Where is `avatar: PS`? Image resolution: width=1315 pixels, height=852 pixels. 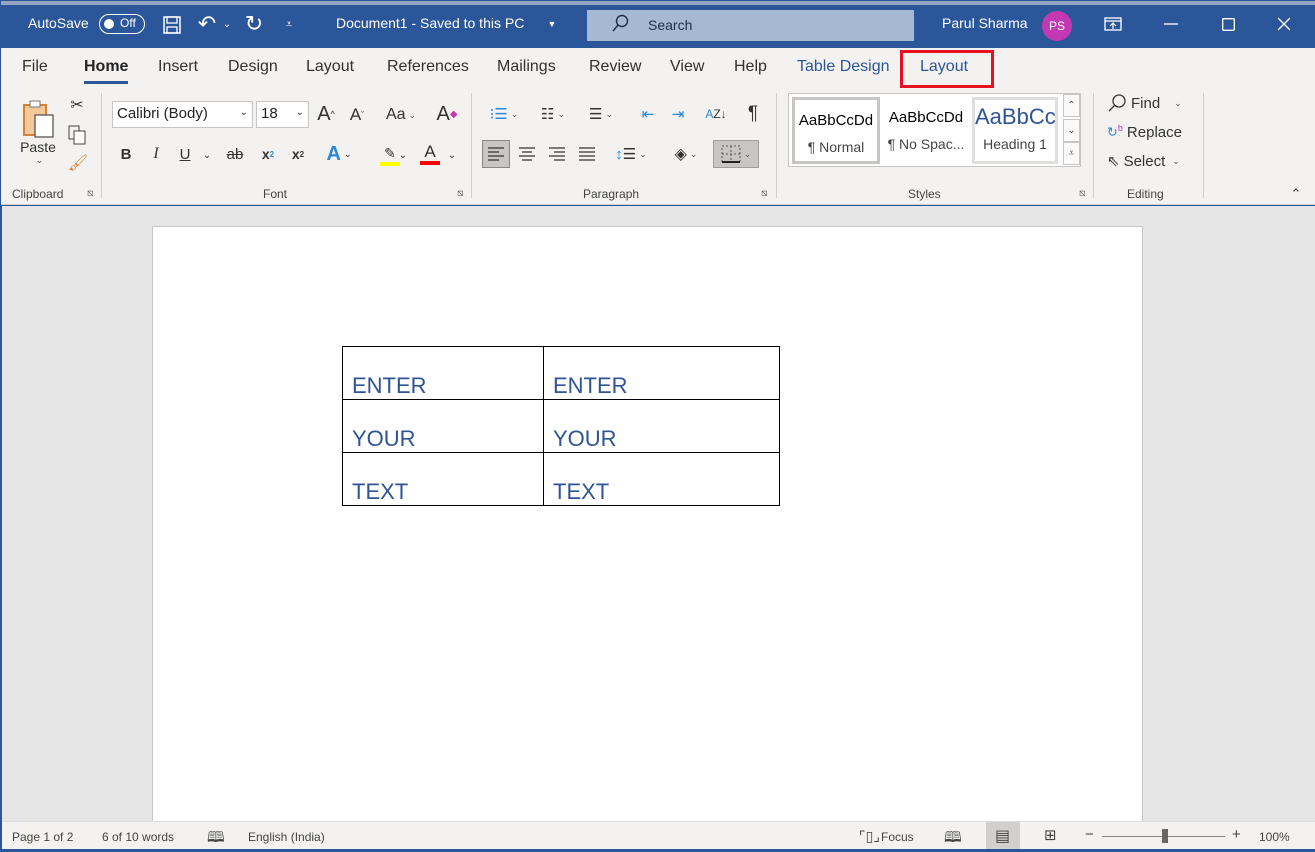
avatar: PS is located at coordinates (1057, 26).